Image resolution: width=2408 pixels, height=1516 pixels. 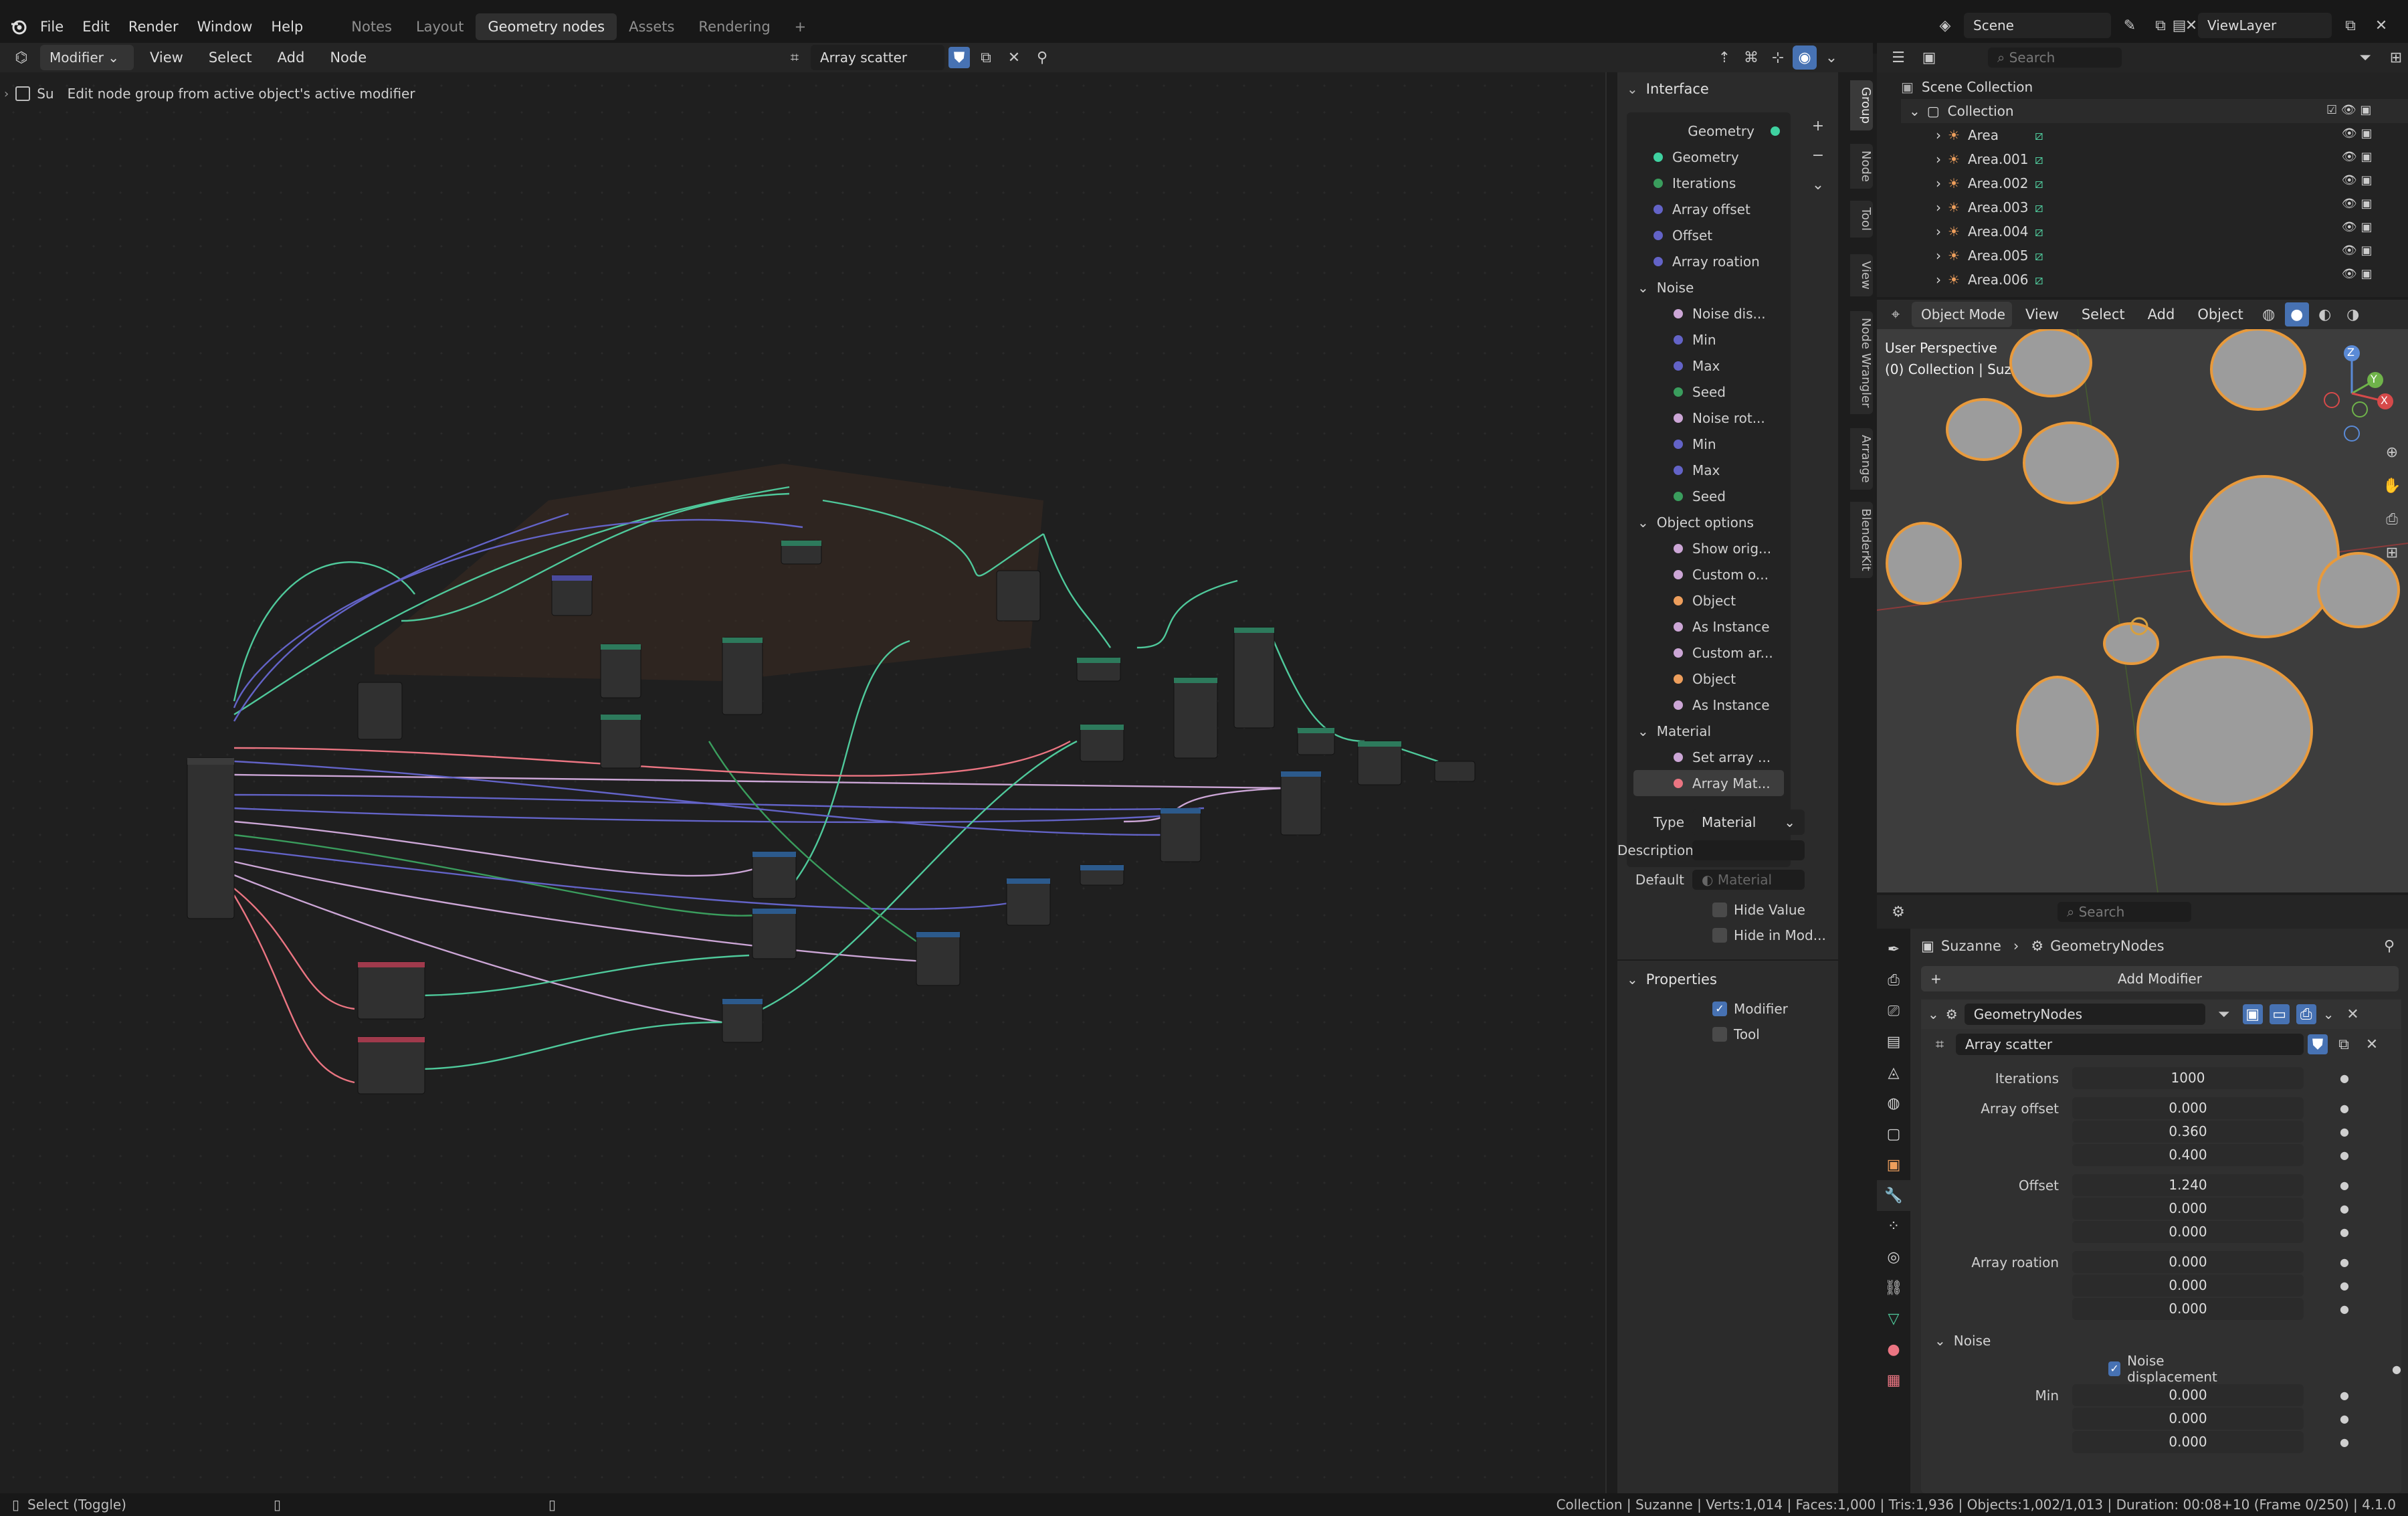 What do you see at coordinates (1940, 1044) in the screenshot?
I see `node-tree-icon: ⌗` at bounding box center [1940, 1044].